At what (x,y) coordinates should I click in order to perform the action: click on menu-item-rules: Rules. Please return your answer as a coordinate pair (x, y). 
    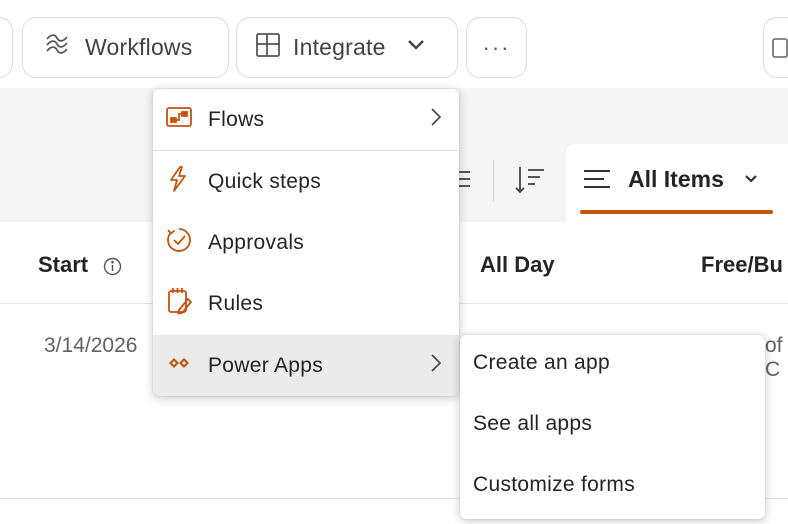
    Looking at the image, I should click on (306, 303).